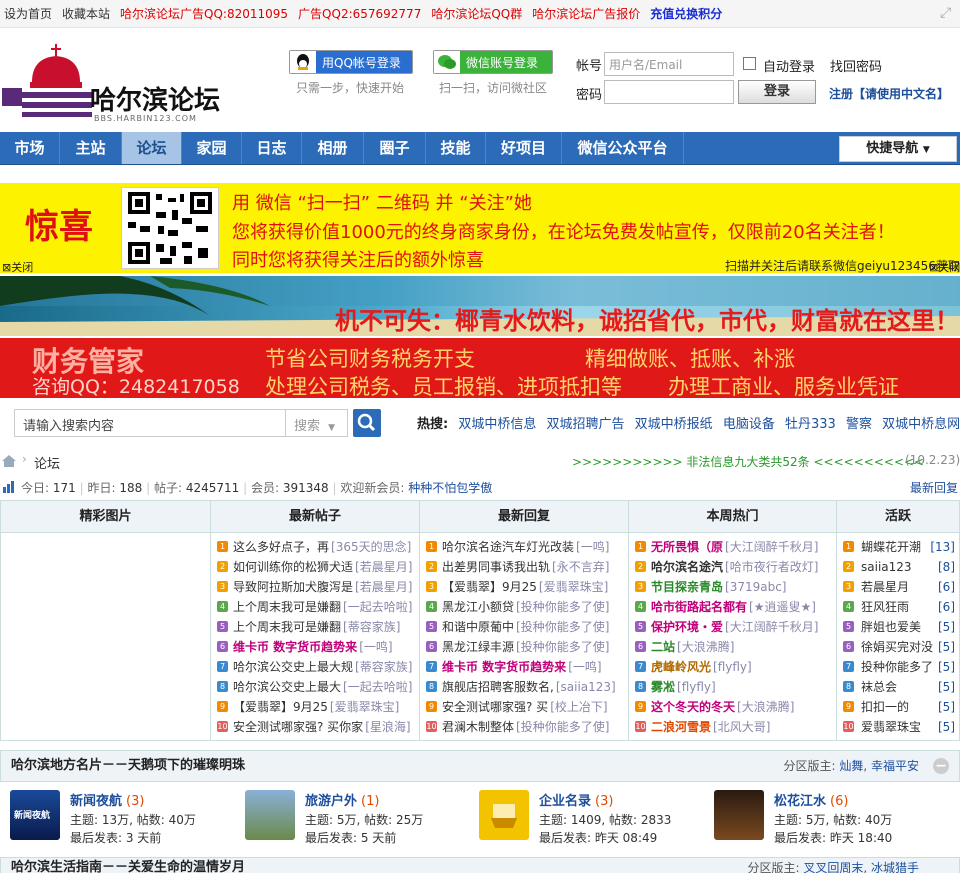 The width and height of the screenshot is (960, 873). What do you see at coordinates (489, 587) in the screenshot?
I see `thread-title: 【爱翡翠】9月25` at bounding box center [489, 587].